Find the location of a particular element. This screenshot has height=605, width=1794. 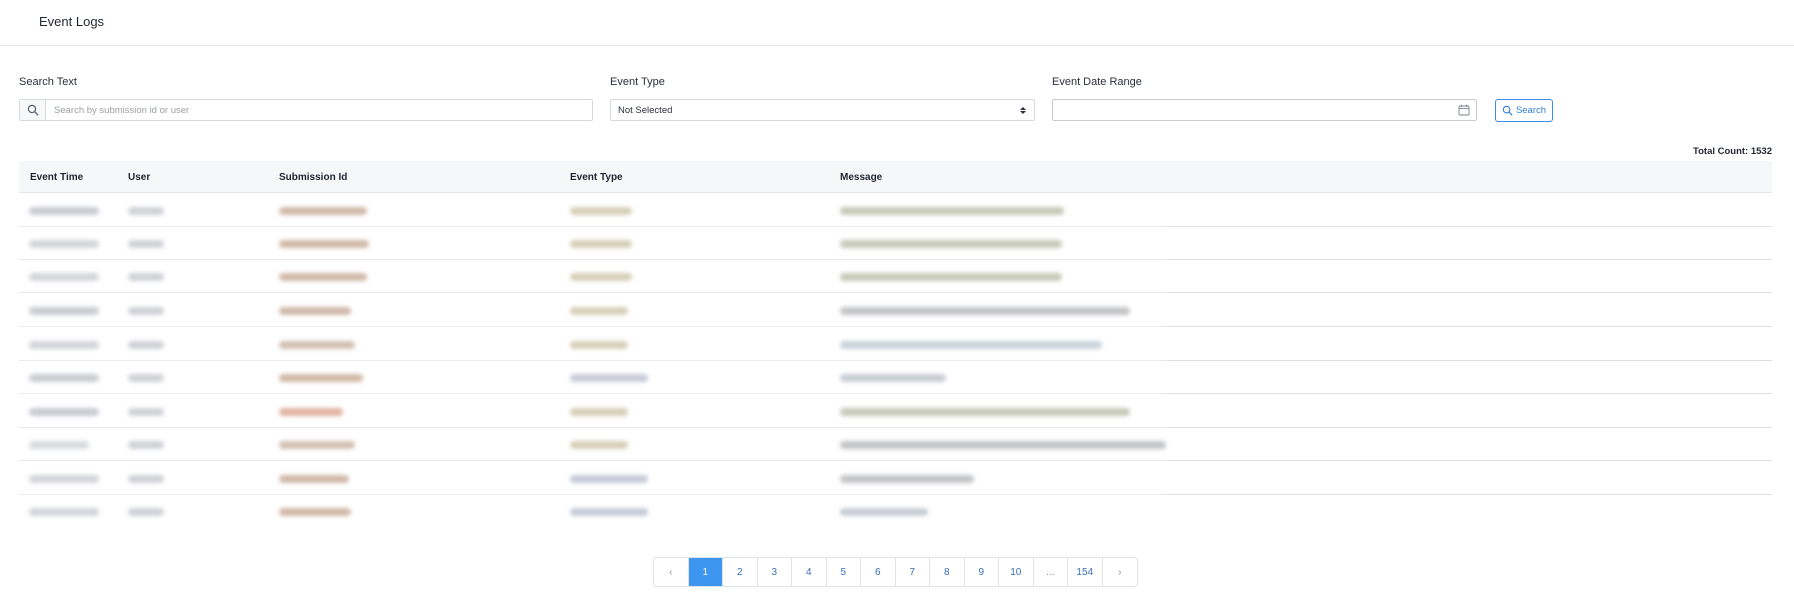

page-4: 4 is located at coordinates (809, 572).